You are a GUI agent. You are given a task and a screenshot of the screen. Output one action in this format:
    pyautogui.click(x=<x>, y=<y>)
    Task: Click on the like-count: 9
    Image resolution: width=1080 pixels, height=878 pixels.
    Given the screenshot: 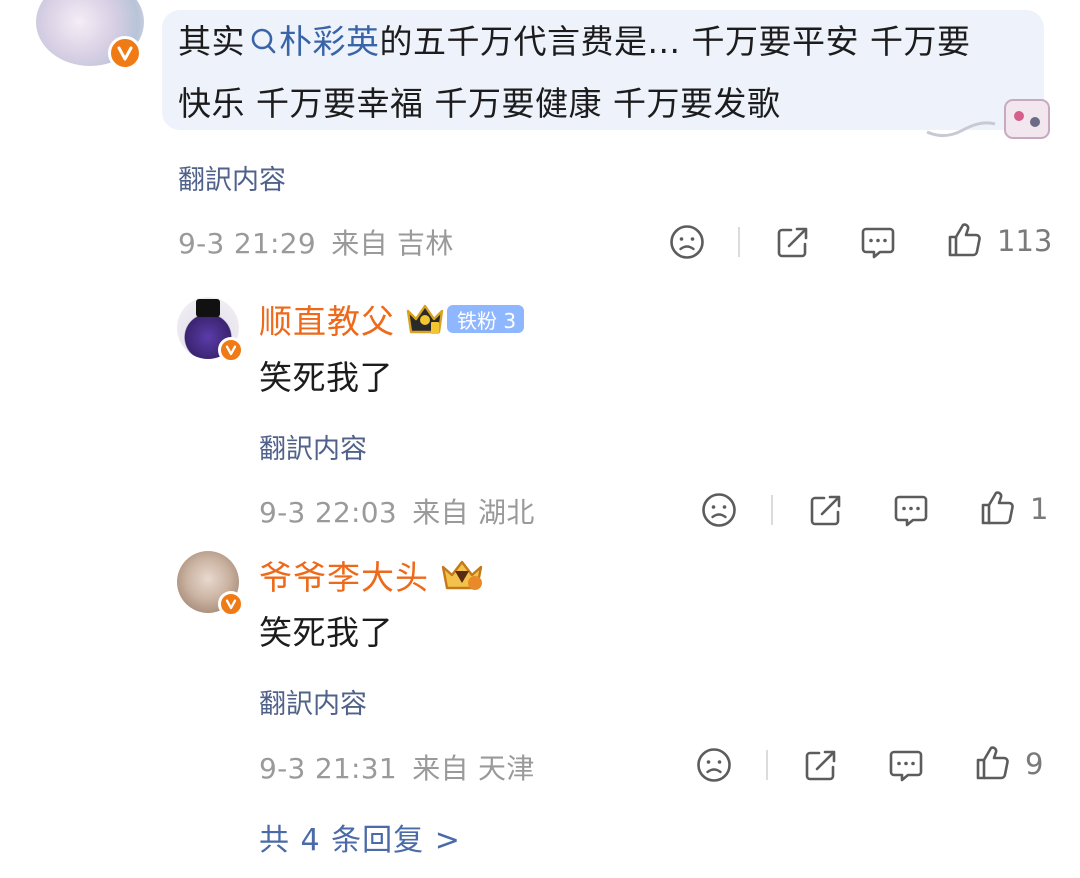 What is the action you would take?
    pyautogui.click(x=1034, y=764)
    